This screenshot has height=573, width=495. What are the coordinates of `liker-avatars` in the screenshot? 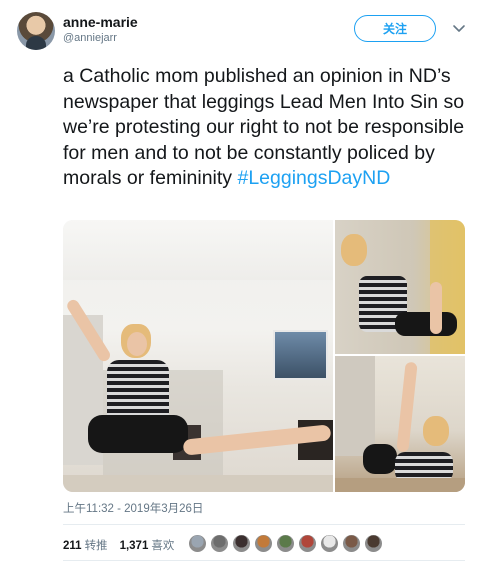 It's located at (285, 543).